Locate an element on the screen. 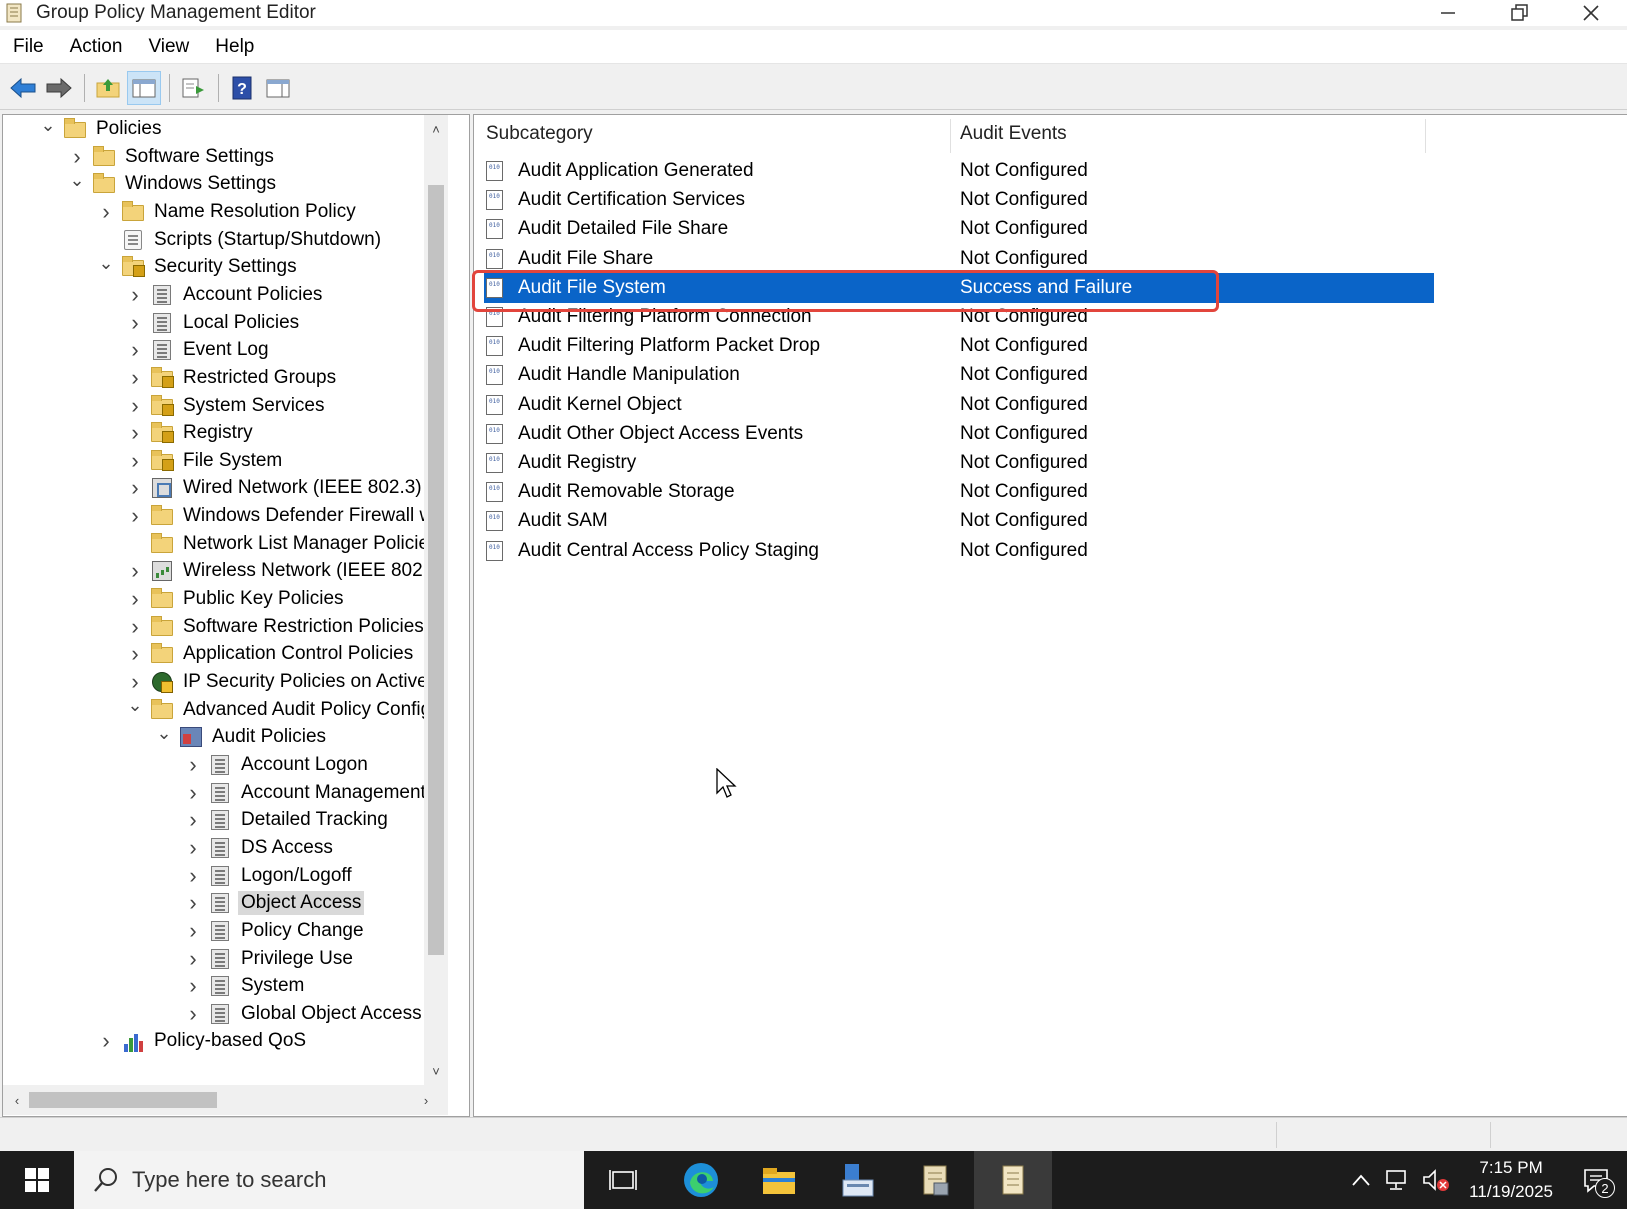 This screenshot has height=1209, width=1627. restore-button is located at coordinates (1520, 13).